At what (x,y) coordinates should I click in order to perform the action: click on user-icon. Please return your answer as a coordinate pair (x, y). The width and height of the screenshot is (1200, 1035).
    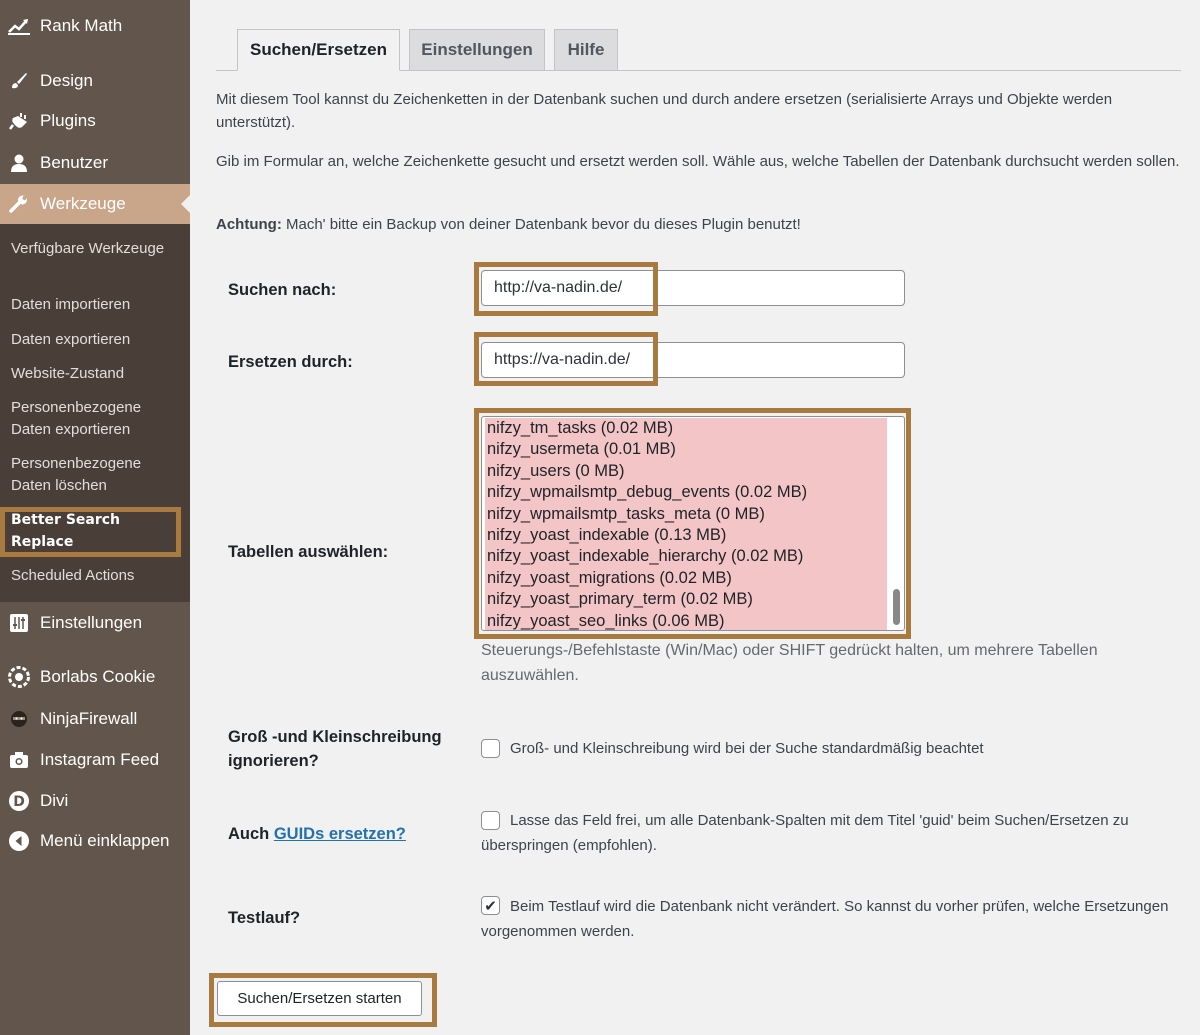
    Looking at the image, I should click on (19, 163).